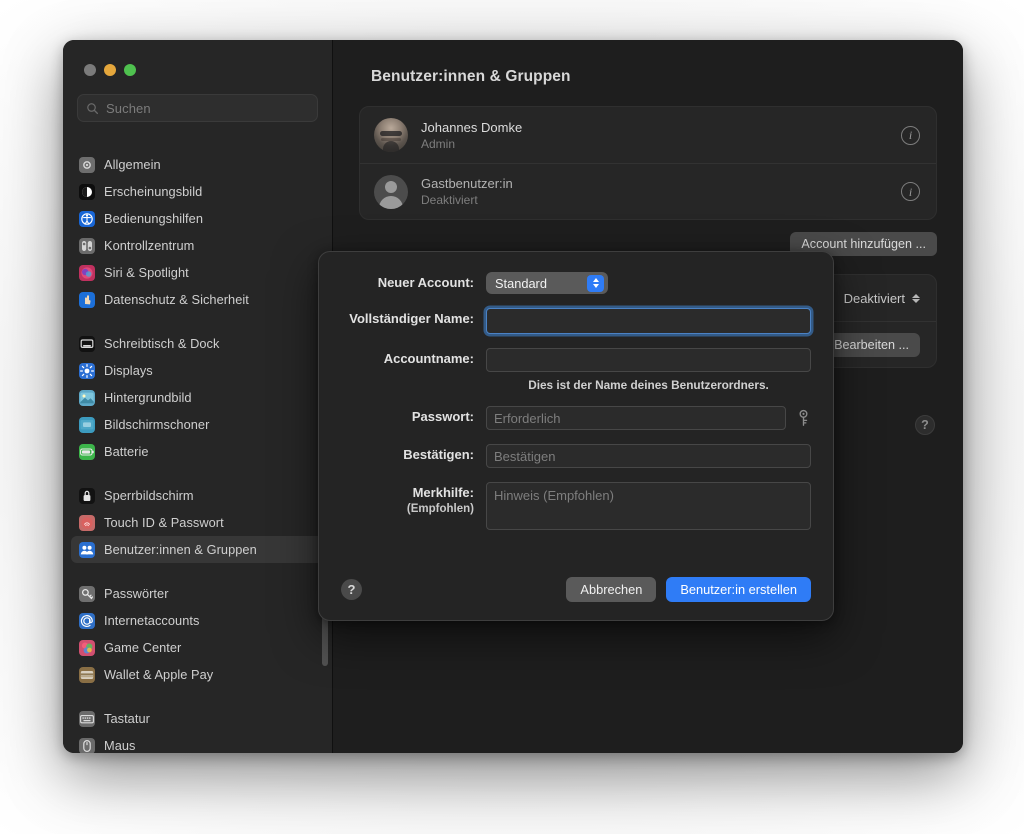  I want to click on password-hint-input, so click(648, 506).